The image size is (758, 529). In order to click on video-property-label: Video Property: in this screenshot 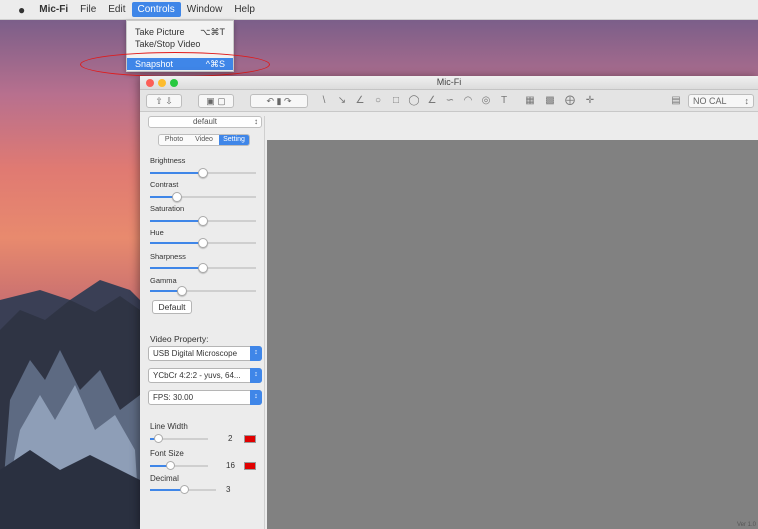, I will do `click(179, 339)`.